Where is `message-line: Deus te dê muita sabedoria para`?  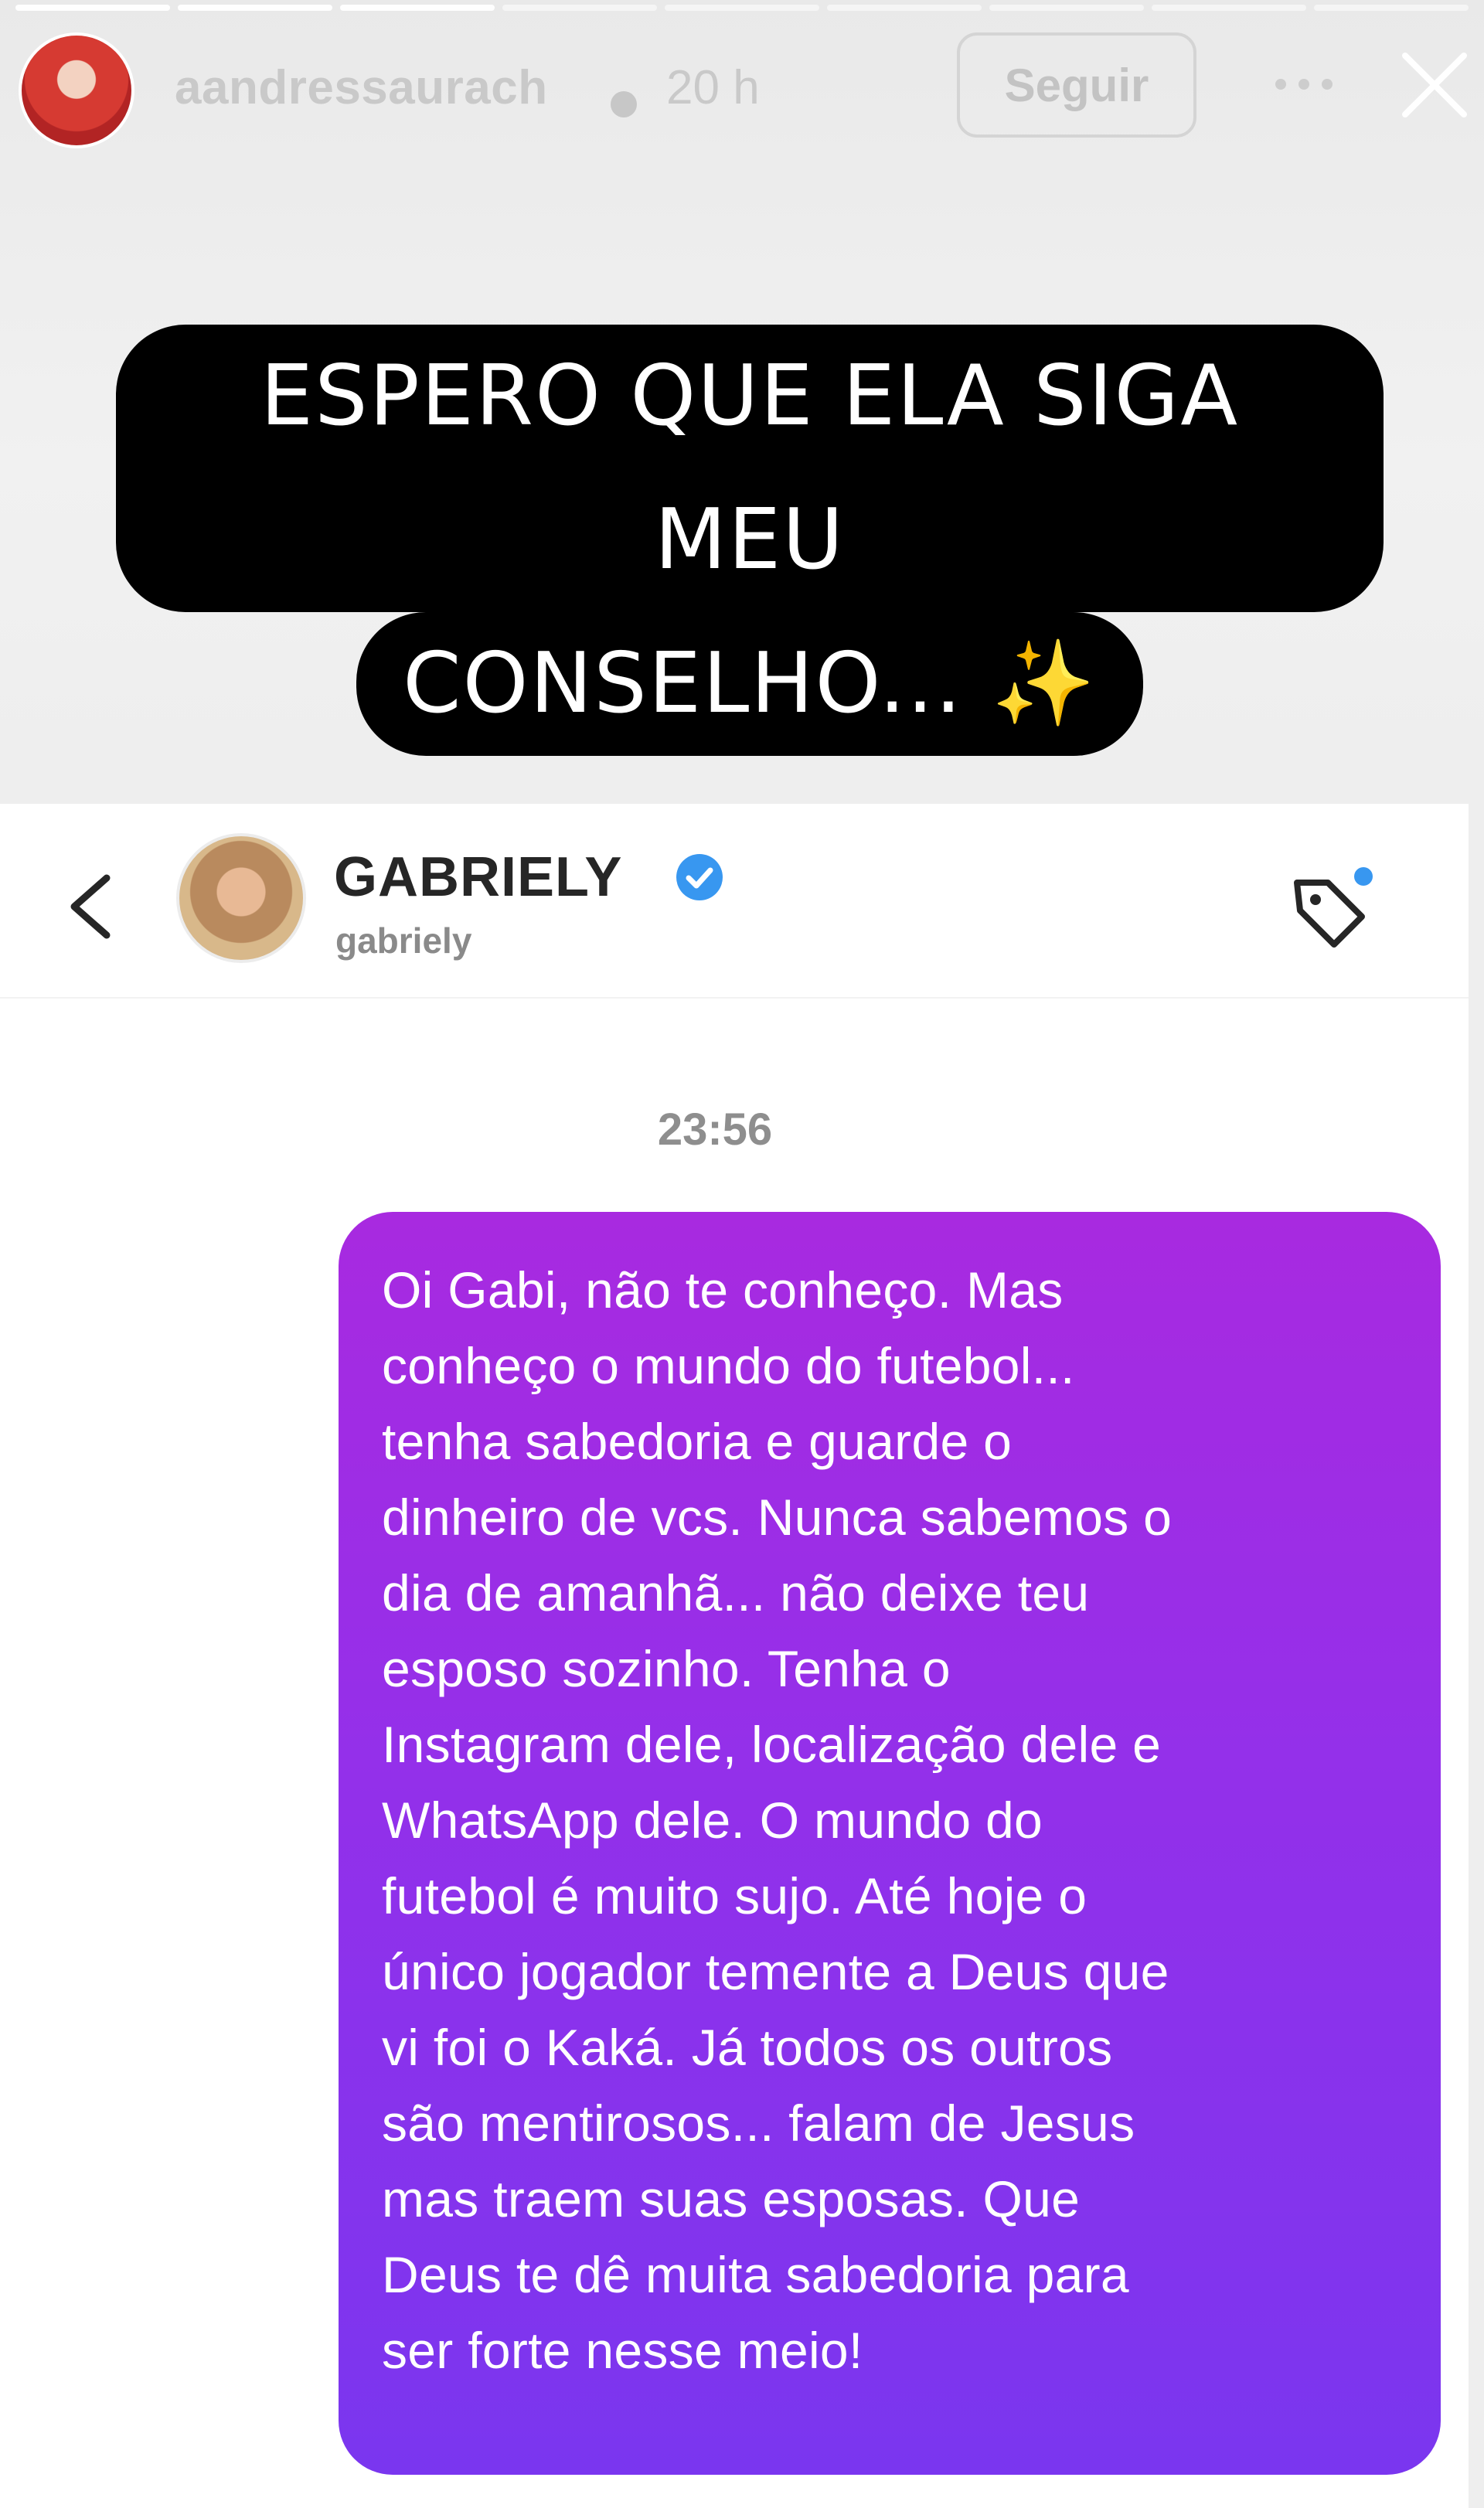 message-line: Deus te dê muita sabedoria para is located at coordinates (755, 2274).